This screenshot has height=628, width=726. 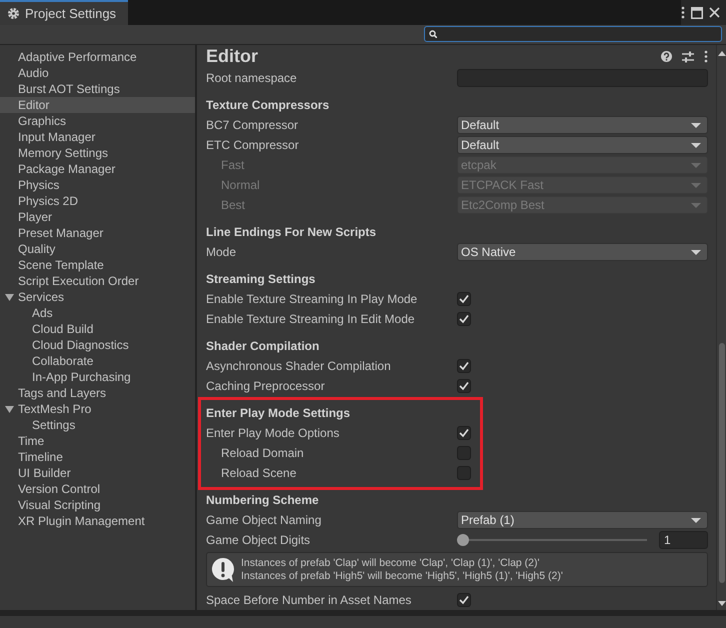 What do you see at coordinates (97, 201) in the screenshot?
I see `sidebar-item: Physics 2D` at bounding box center [97, 201].